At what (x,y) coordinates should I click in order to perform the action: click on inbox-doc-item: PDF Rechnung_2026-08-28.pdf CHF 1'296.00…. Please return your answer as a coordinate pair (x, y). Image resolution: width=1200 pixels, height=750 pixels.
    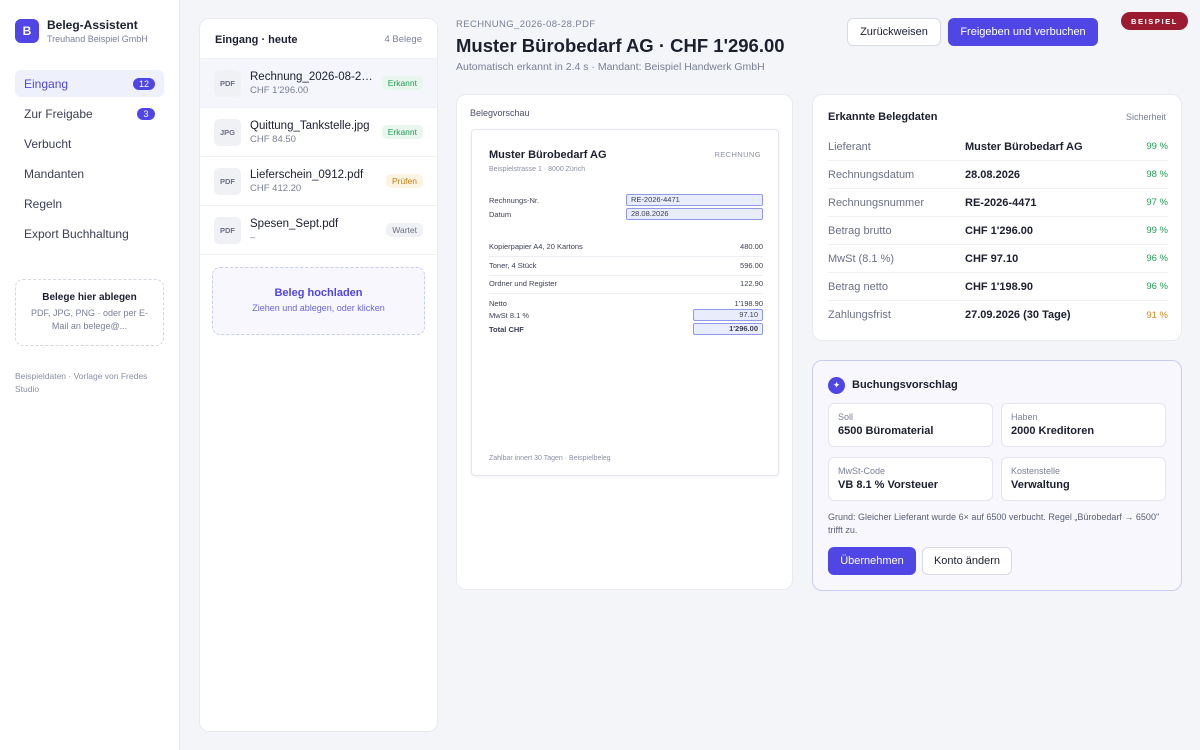
    Looking at the image, I should click on (318, 83).